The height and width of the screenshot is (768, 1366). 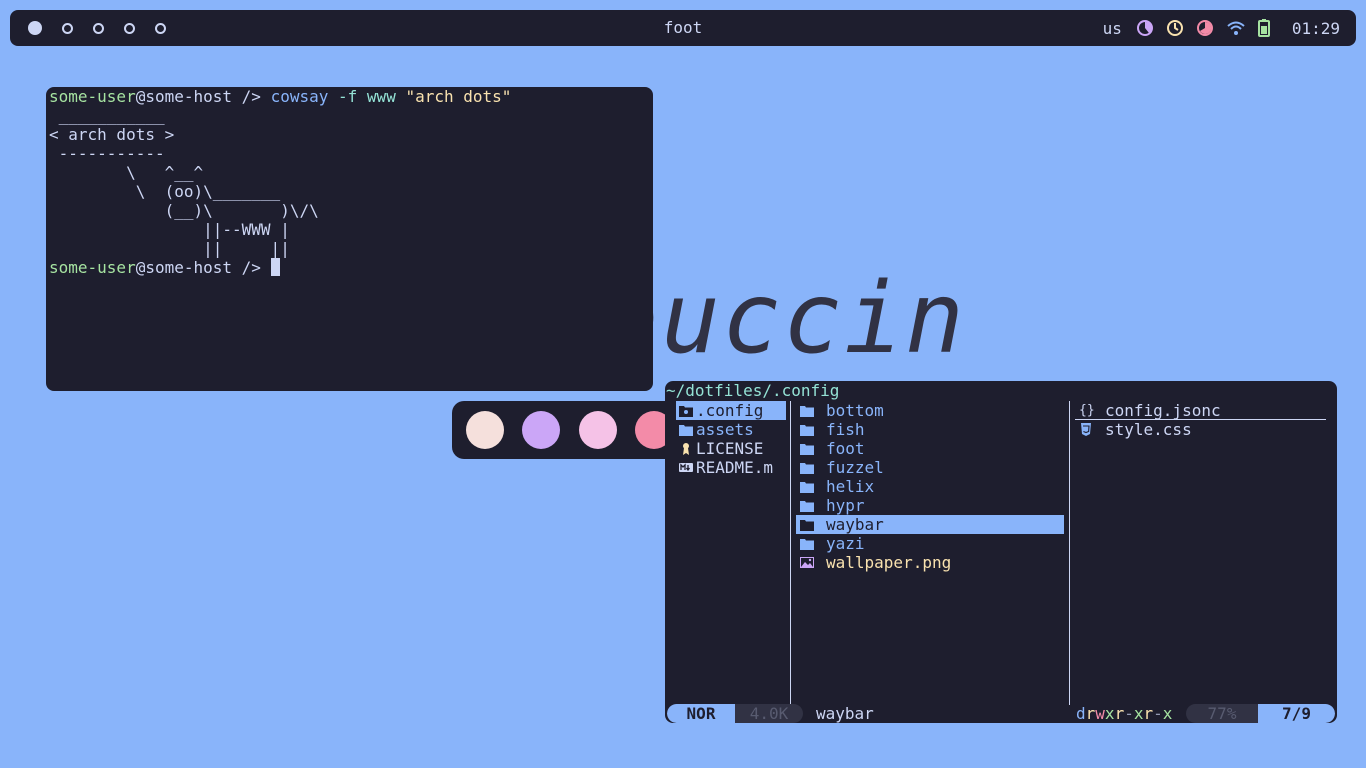 I want to click on parent-item: assets, so click(x=731, y=429).